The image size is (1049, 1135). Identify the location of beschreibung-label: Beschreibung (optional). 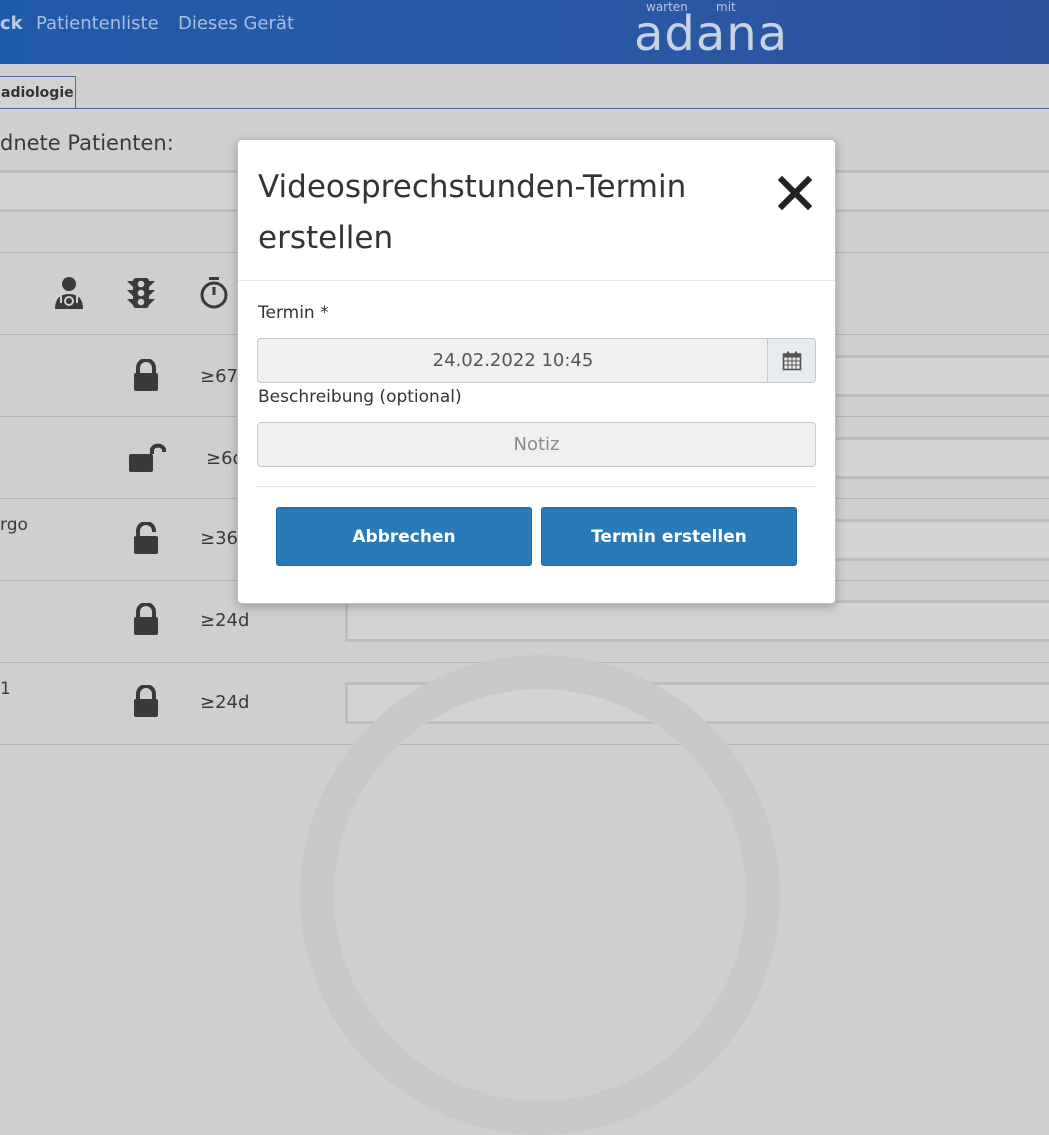
(360, 397).